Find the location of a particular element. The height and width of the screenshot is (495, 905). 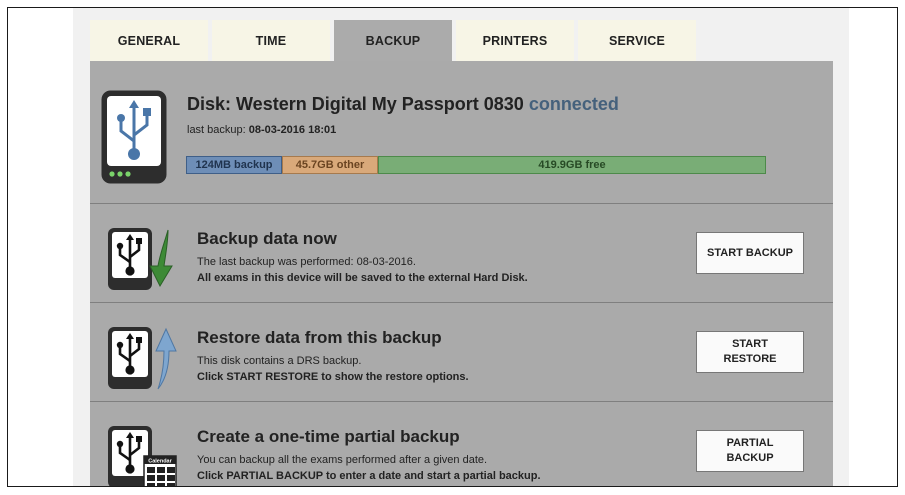

usage-other-segment: 45.7GB other is located at coordinates (330, 165).